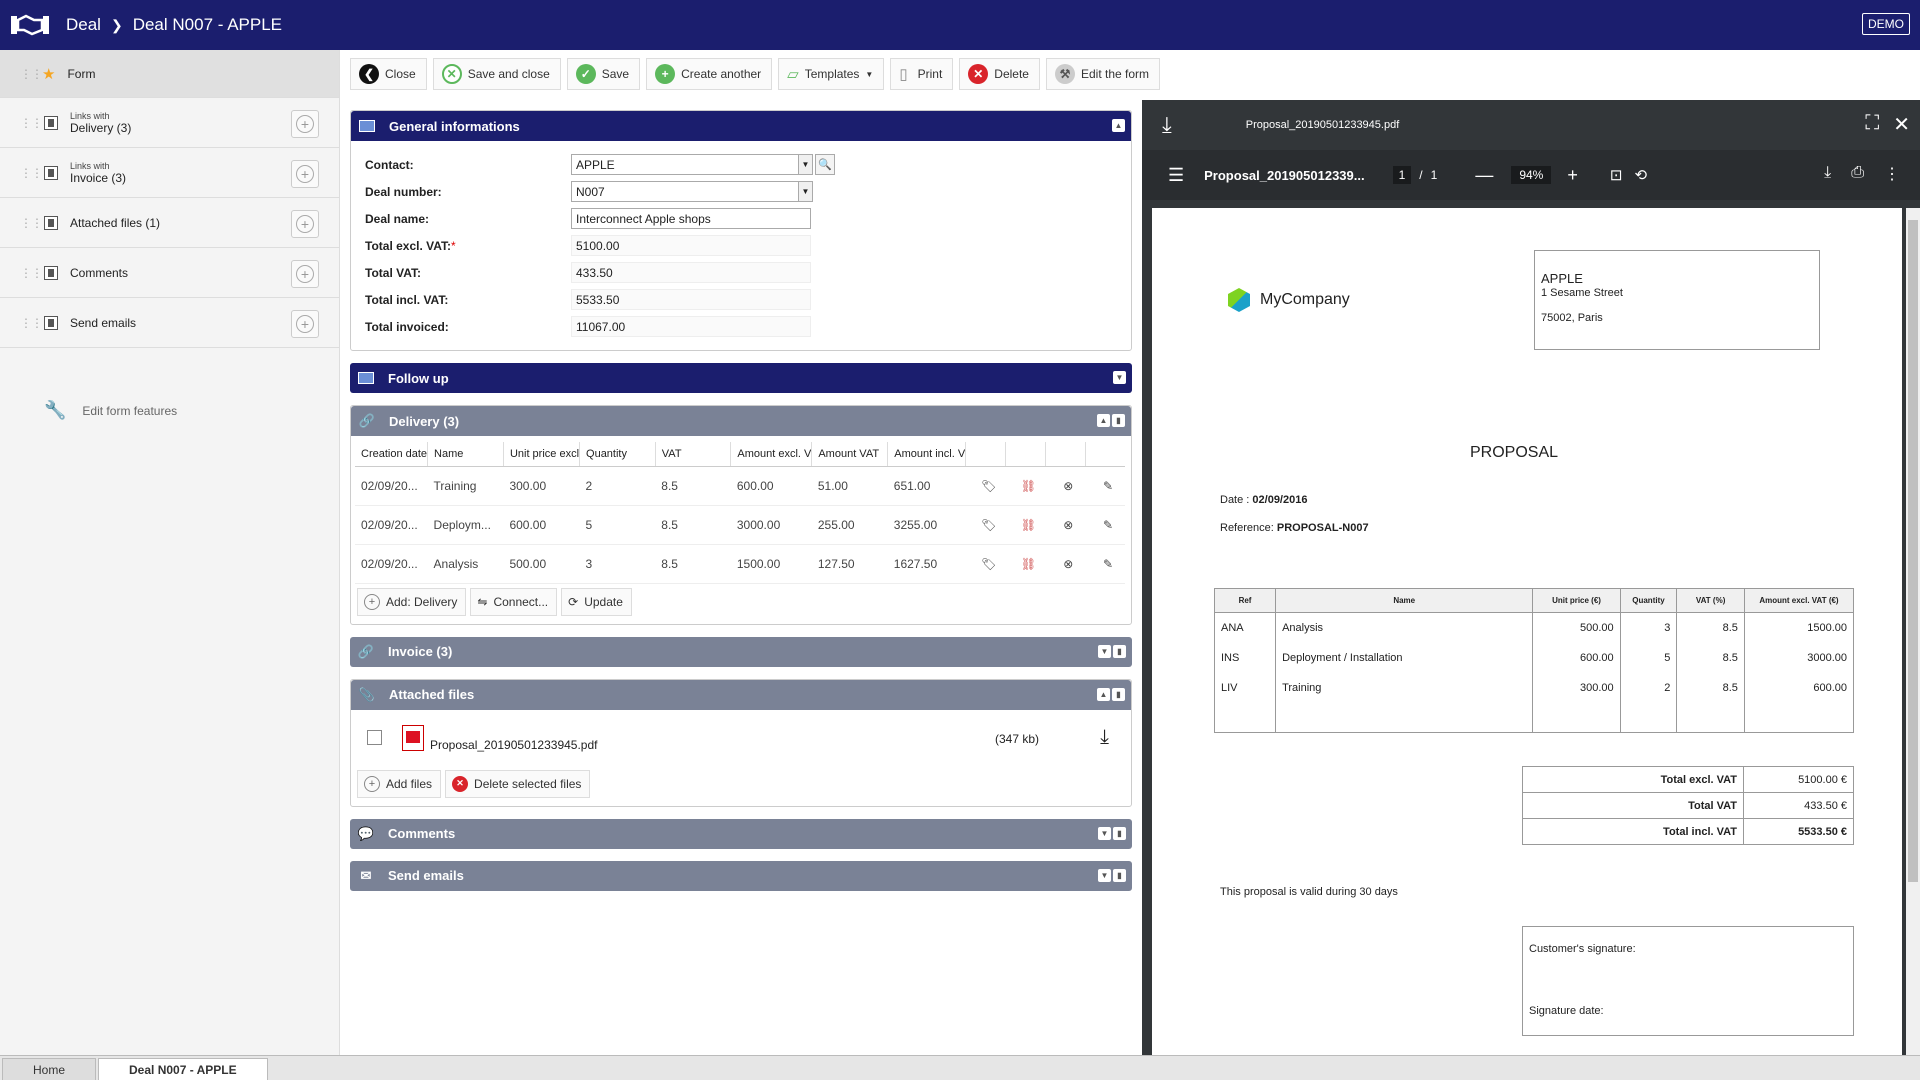 The width and height of the screenshot is (1920, 1080). Describe the element at coordinates (825, 164) in the screenshot. I see `search-icon: 🔍` at that location.